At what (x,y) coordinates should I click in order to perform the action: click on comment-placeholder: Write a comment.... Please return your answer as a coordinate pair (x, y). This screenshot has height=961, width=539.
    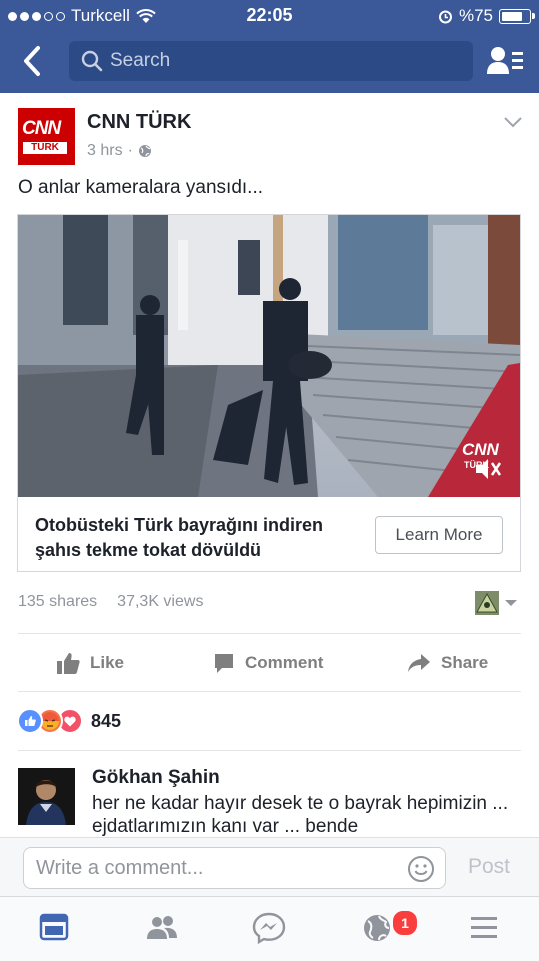
    Looking at the image, I should click on (120, 868).